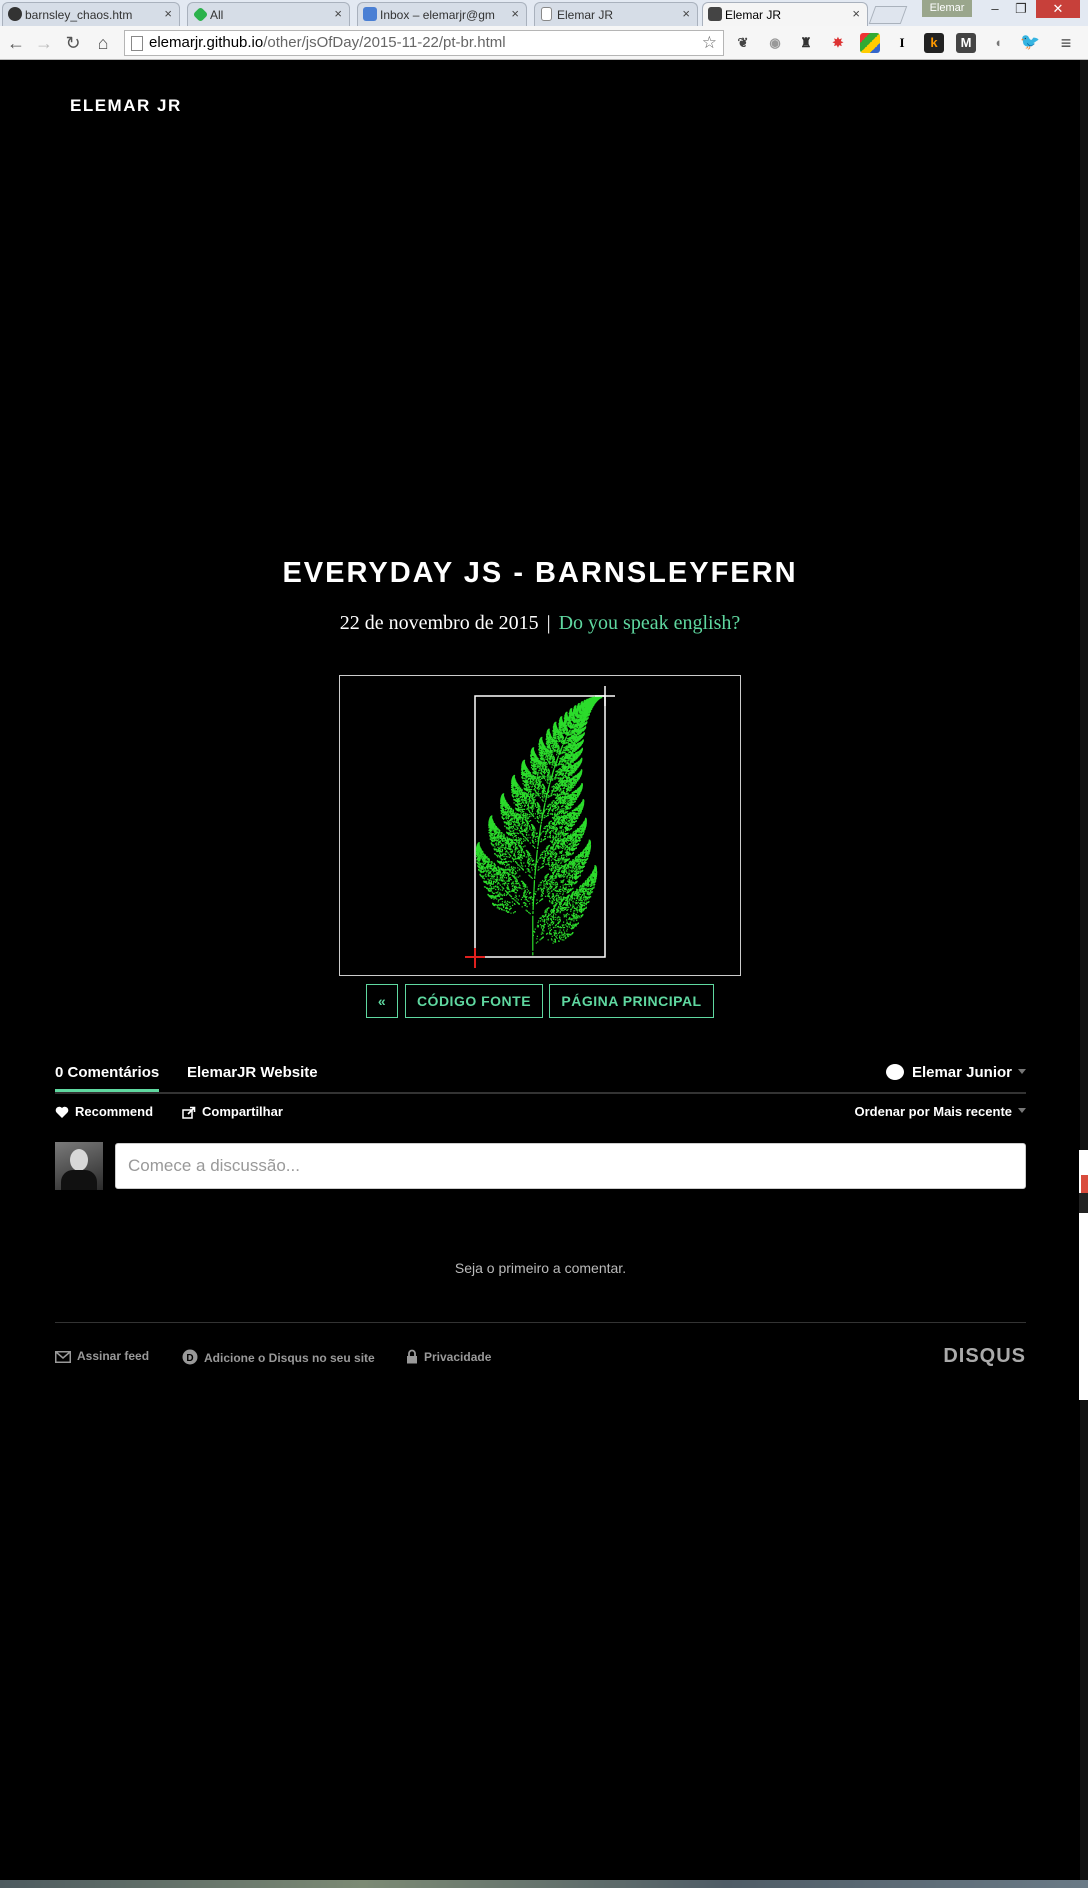 This screenshot has width=1088, height=1888. I want to click on extension-k-icon: k, so click(934, 43).